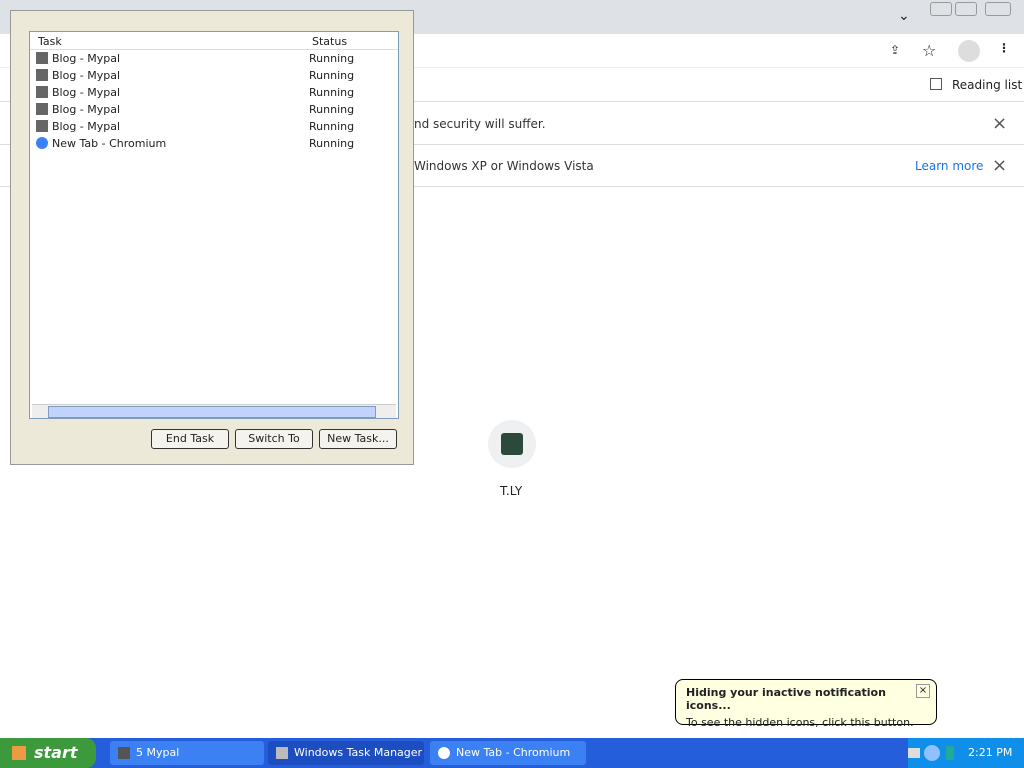 This screenshot has width=1024, height=768. I want to click on share-icon: ⇪, so click(895, 50).